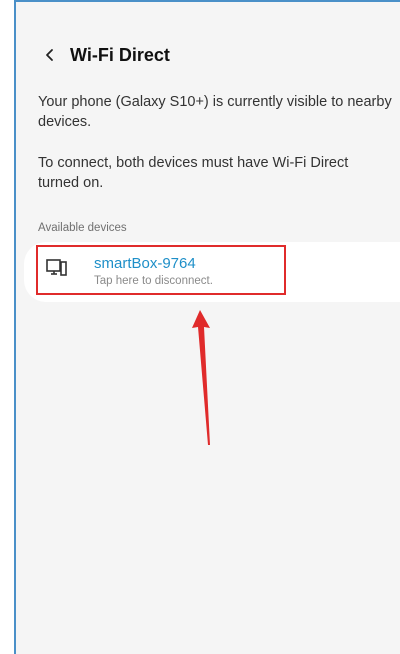  Describe the element at coordinates (50, 55) in the screenshot. I see `chevron-left-icon` at that location.